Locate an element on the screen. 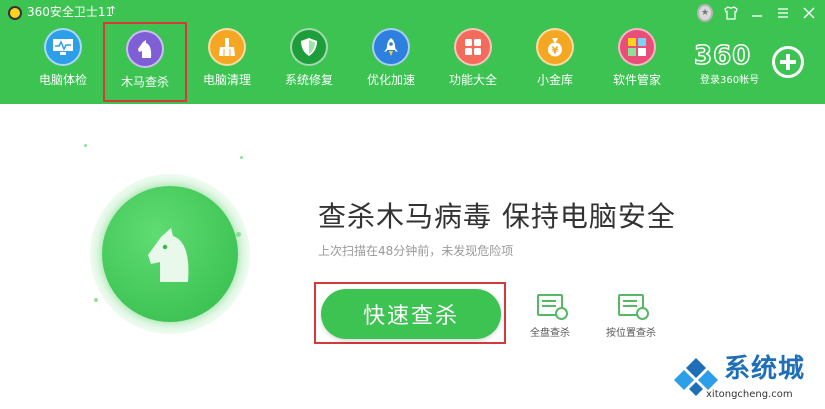 The image size is (825, 409). nav-item-vault: ¥ 小金库 is located at coordinates (555, 63).